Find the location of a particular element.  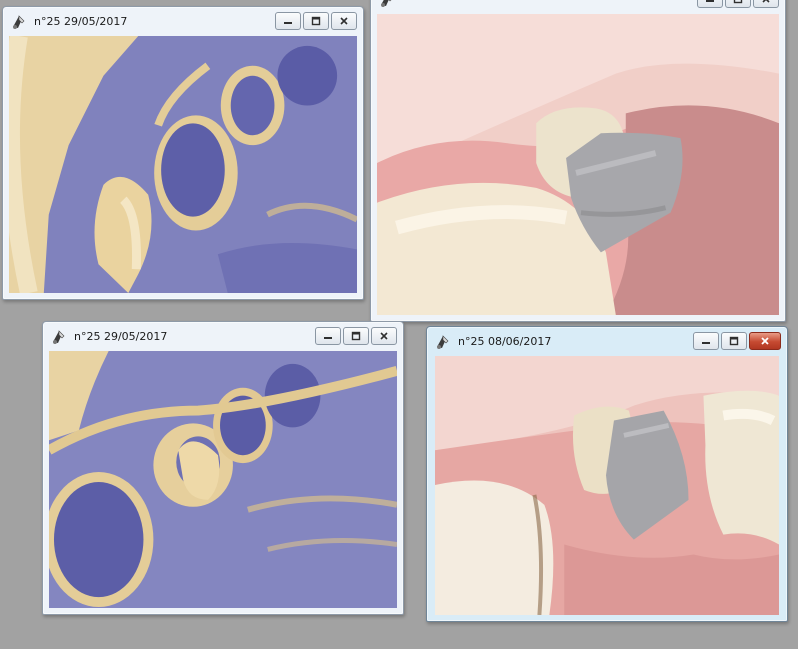

title-bar is located at coordinates (578, 7).